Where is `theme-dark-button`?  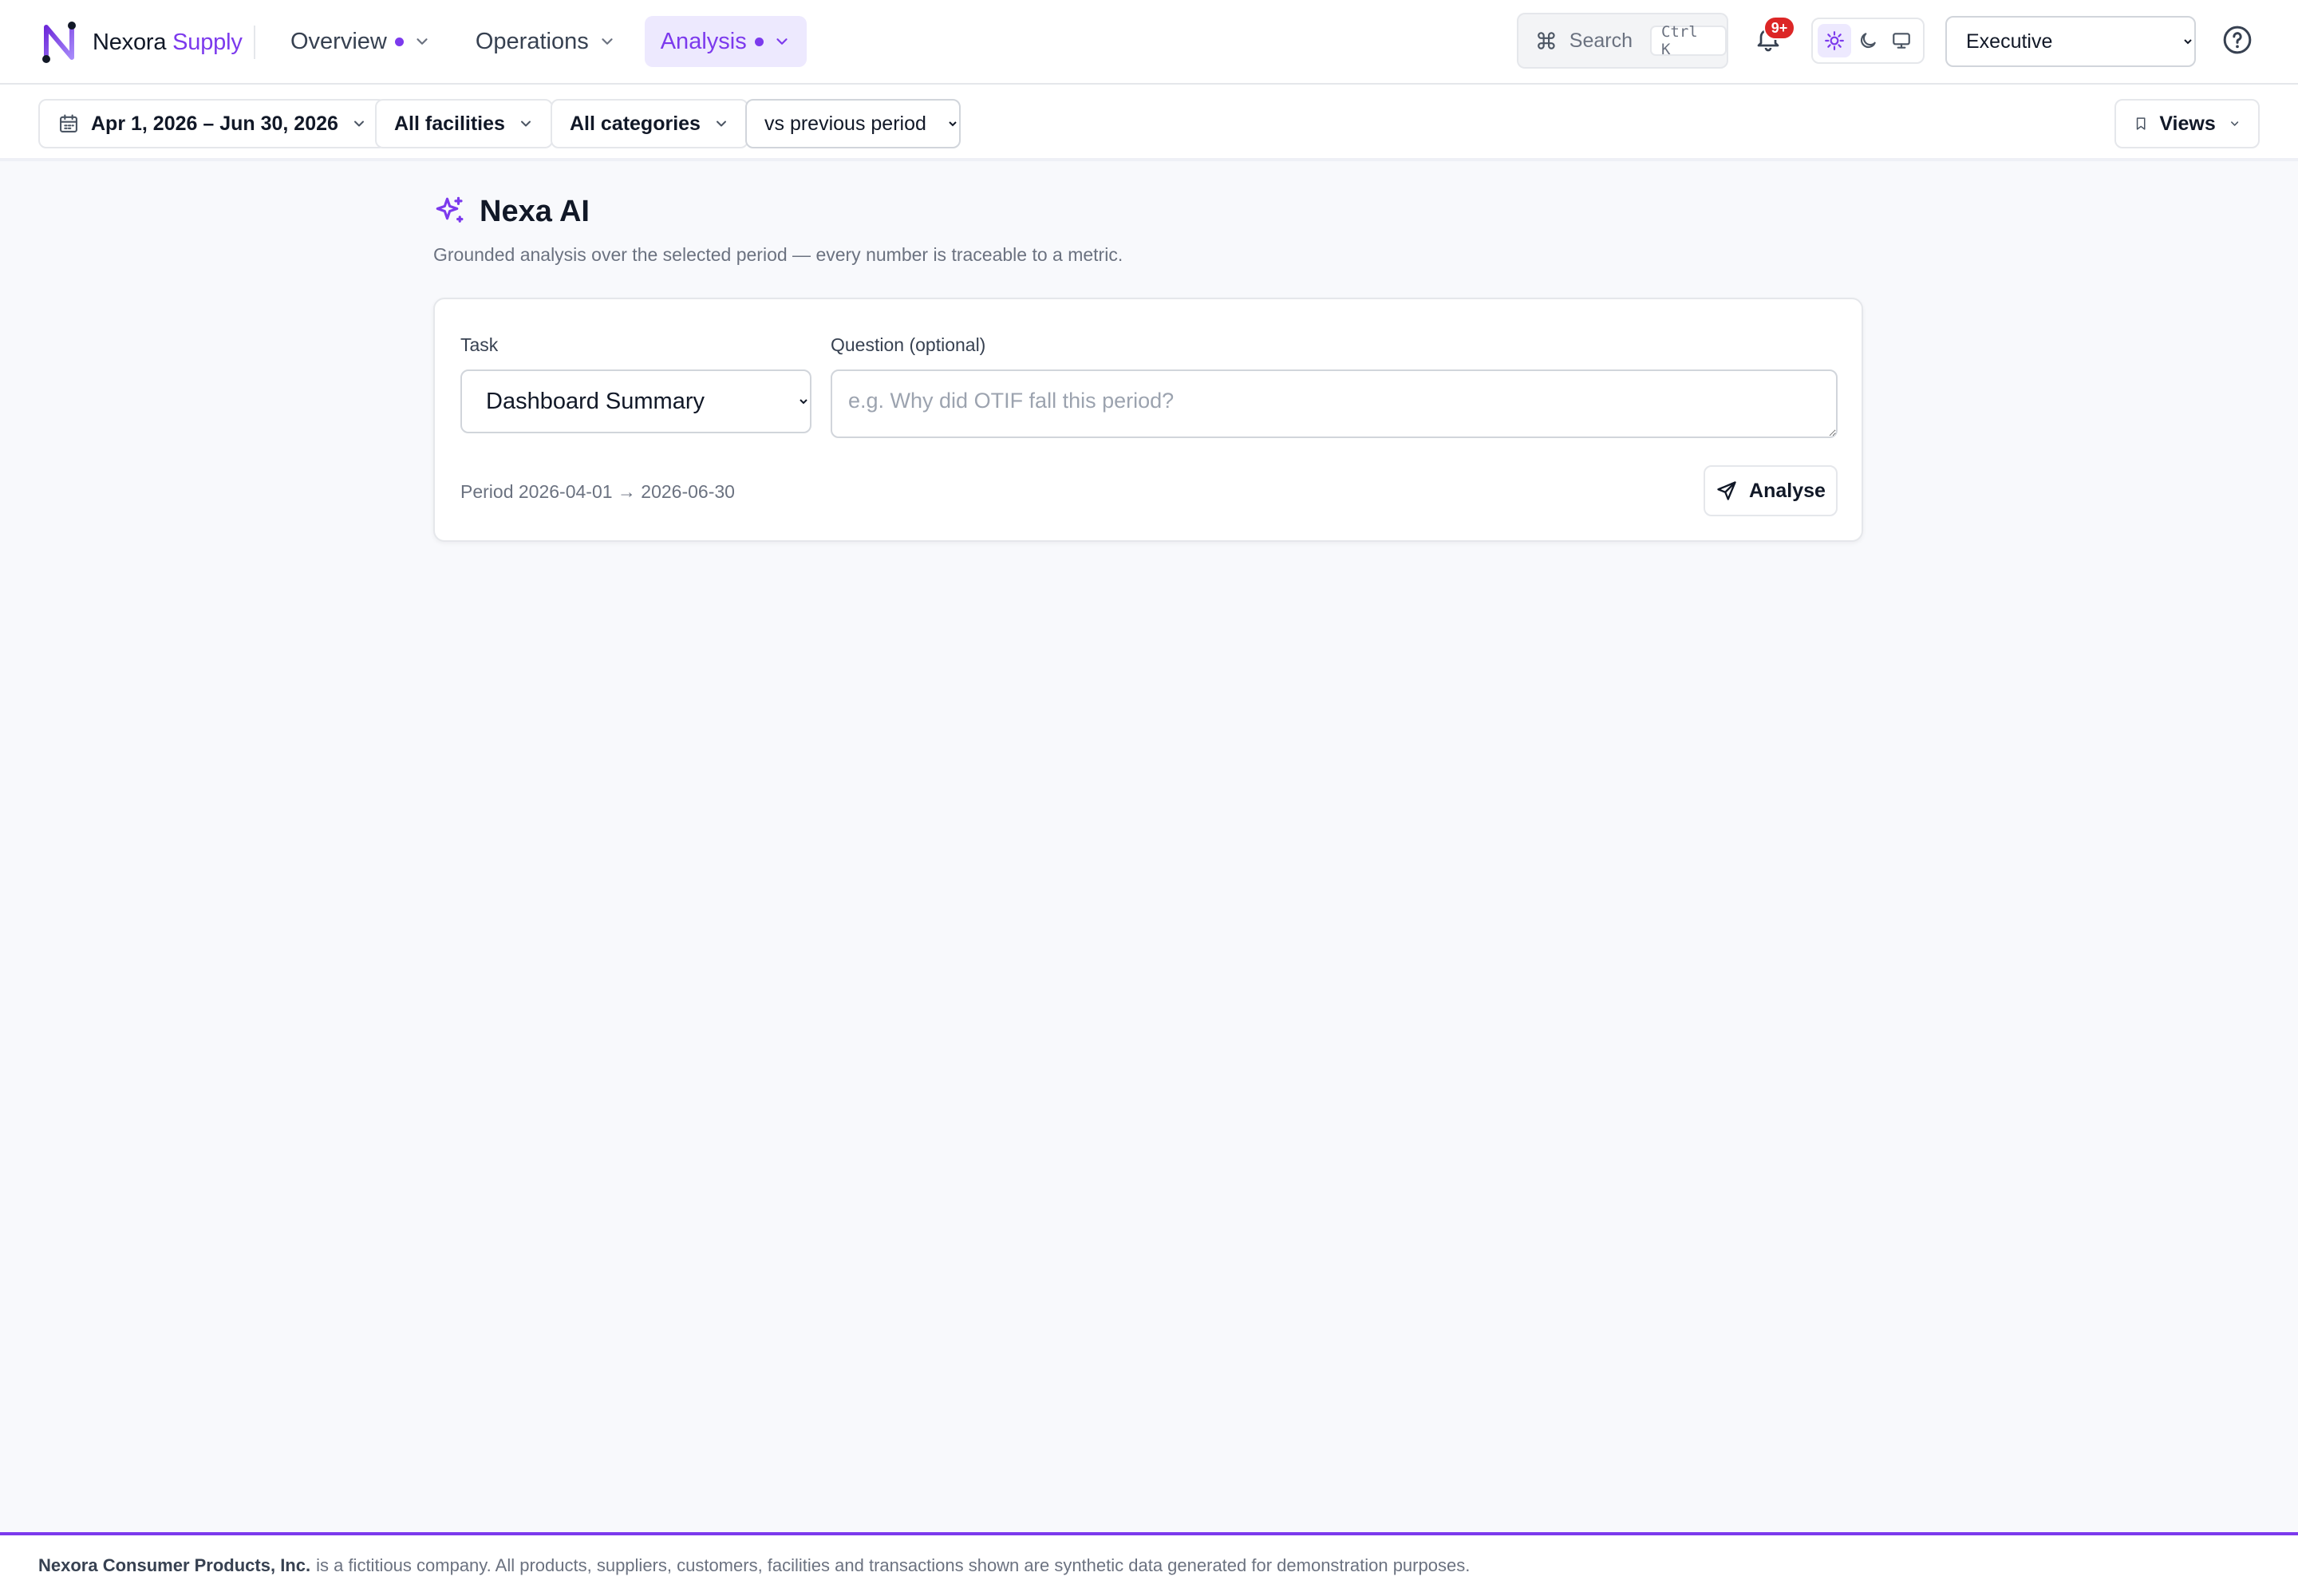 theme-dark-button is located at coordinates (1868, 40).